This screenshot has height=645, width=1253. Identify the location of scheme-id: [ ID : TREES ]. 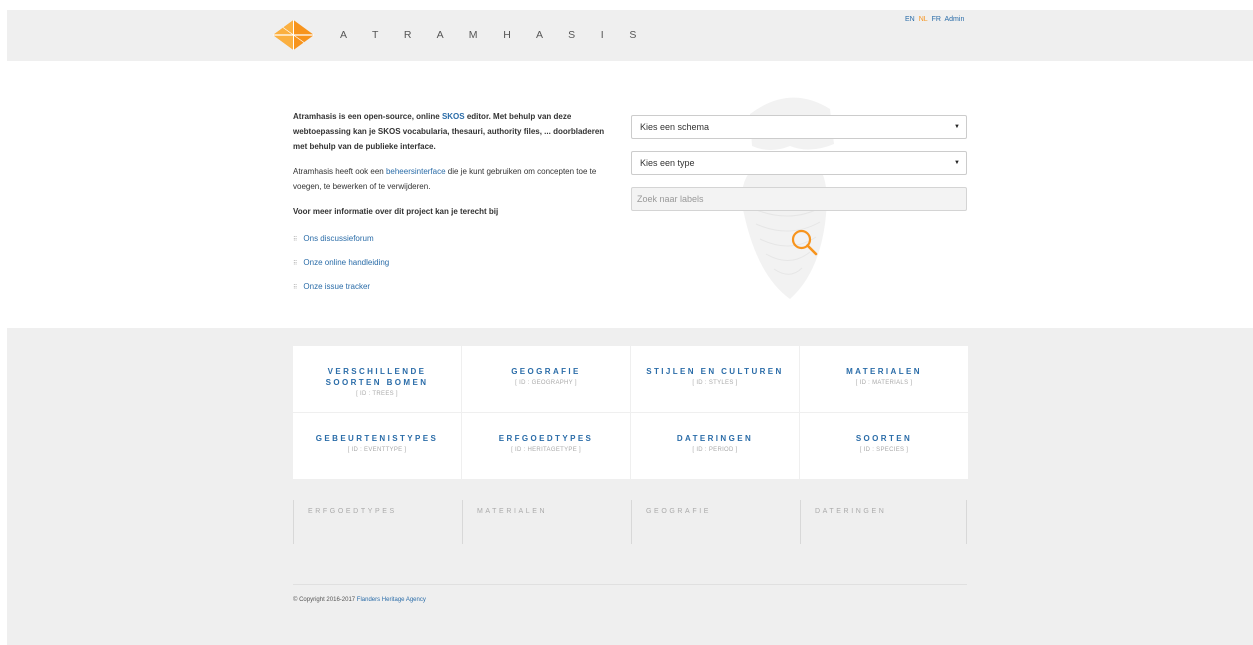
(377, 394).